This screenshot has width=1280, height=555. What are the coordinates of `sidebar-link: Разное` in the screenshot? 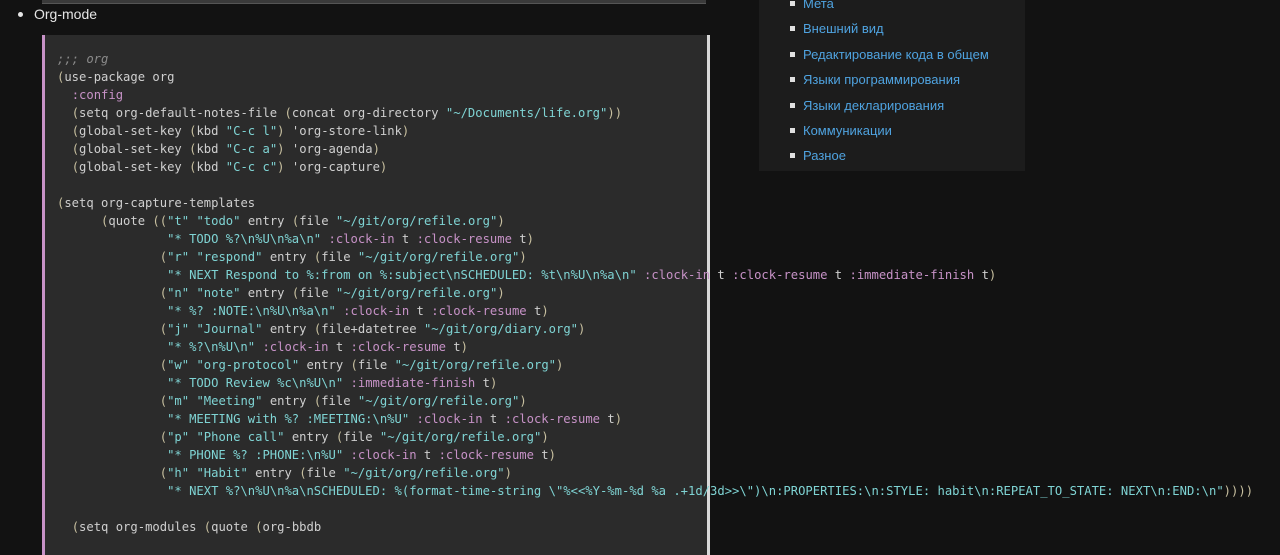 It's located at (824, 155).